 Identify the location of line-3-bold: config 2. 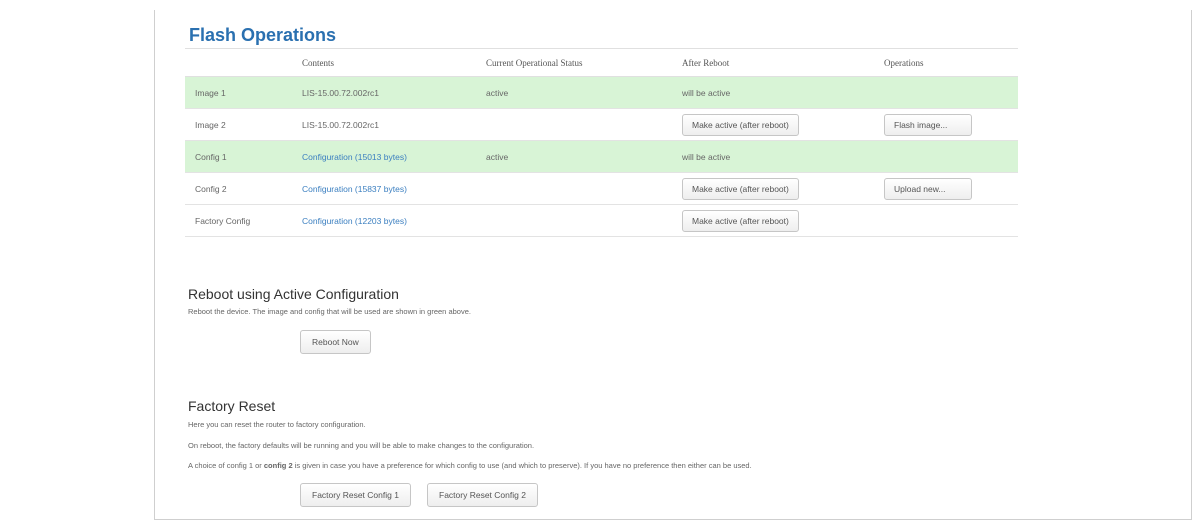
(278, 465).